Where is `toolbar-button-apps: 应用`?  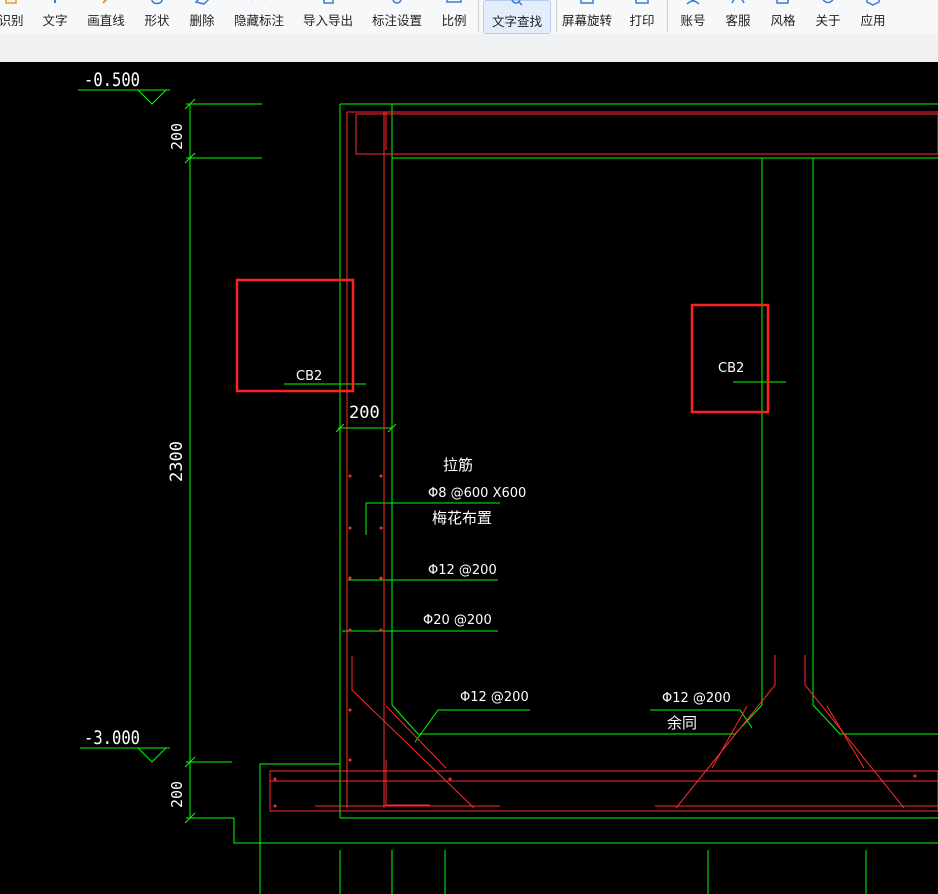 toolbar-button-apps: 应用 is located at coordinates (873, 17).